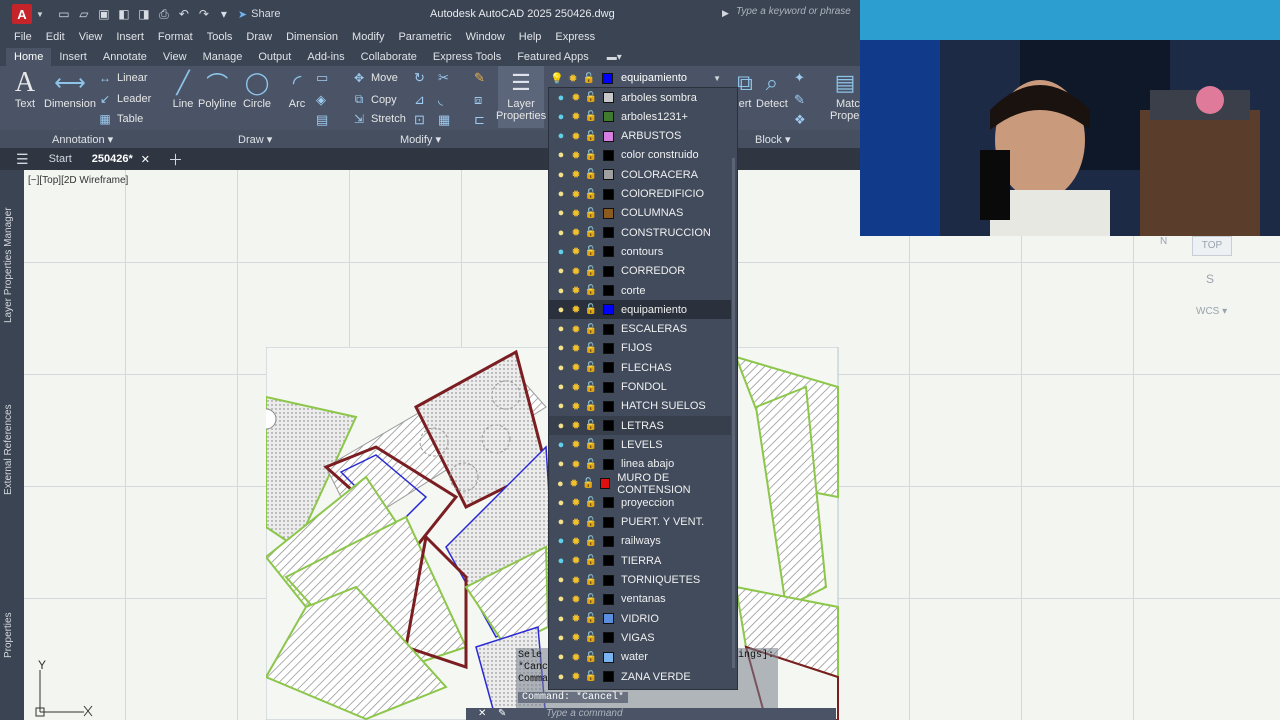 The width and height of the screenshot is (1280, 720). What do you see at coordinates (502, 713) in the screenshot?
I see `command-customize-icon: ✎` at bounding box center [502, 713].